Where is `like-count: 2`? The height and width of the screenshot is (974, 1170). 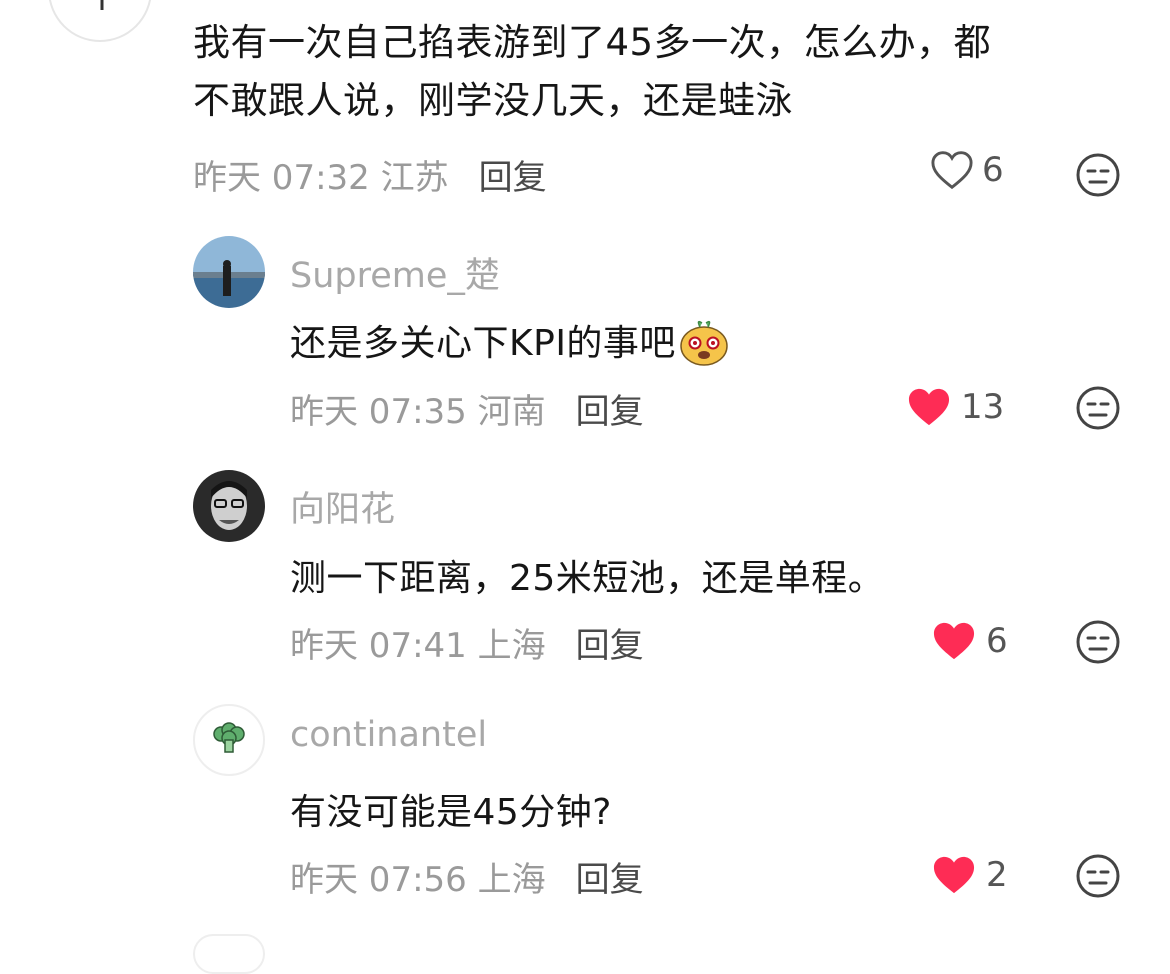
like-count: 2 is located at coordinates (997, 875).